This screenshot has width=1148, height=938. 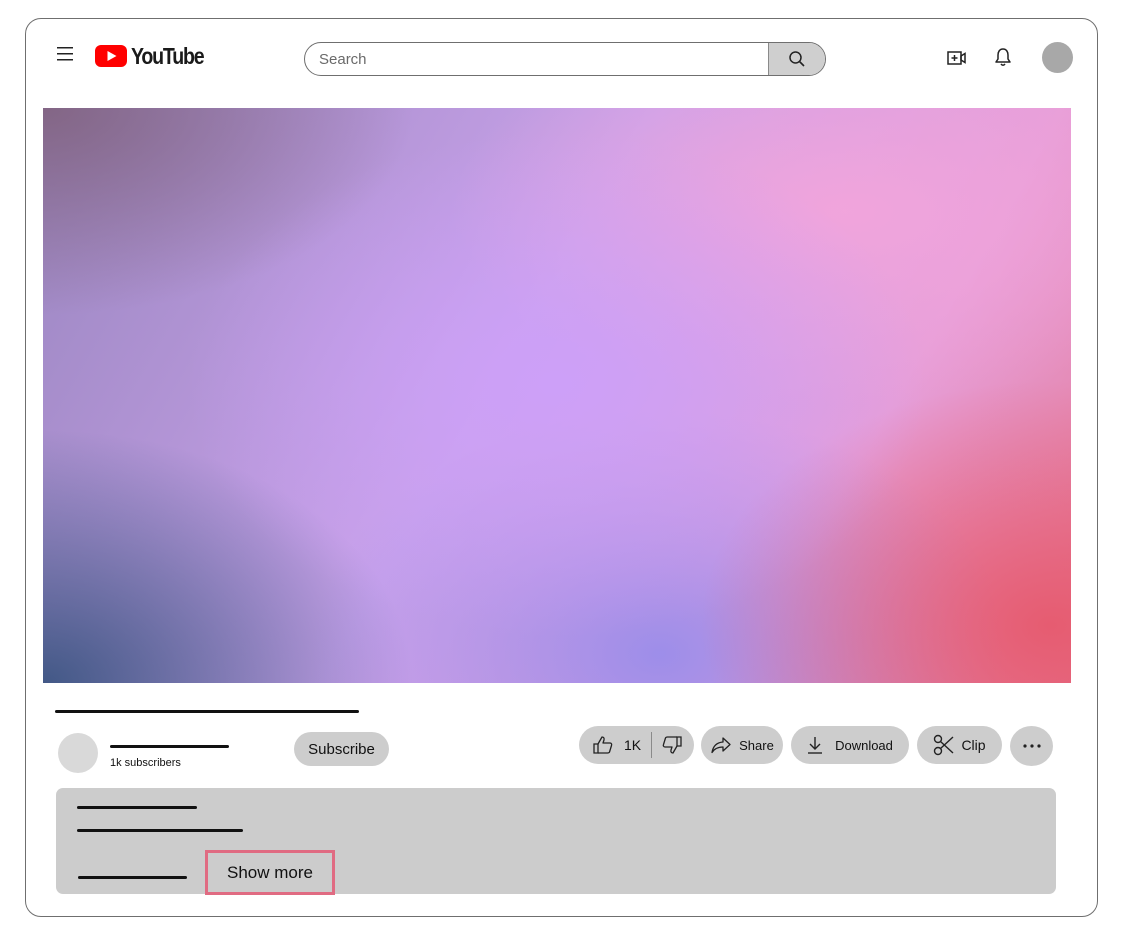 I want to click on video-title-placeholder, so click(x=207, y=711).